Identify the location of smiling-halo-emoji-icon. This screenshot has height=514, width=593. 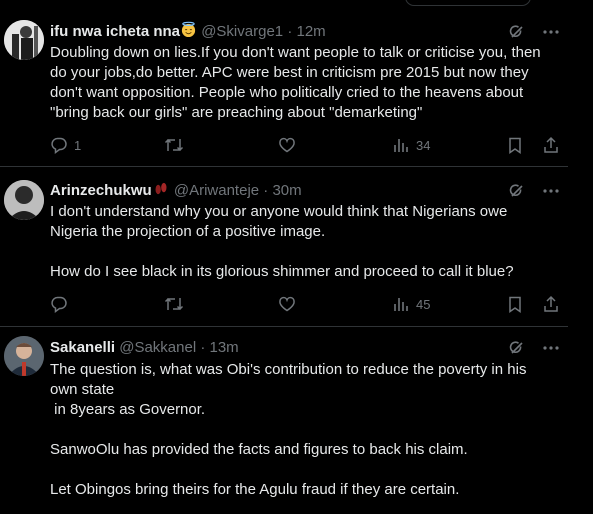
(188, 29).